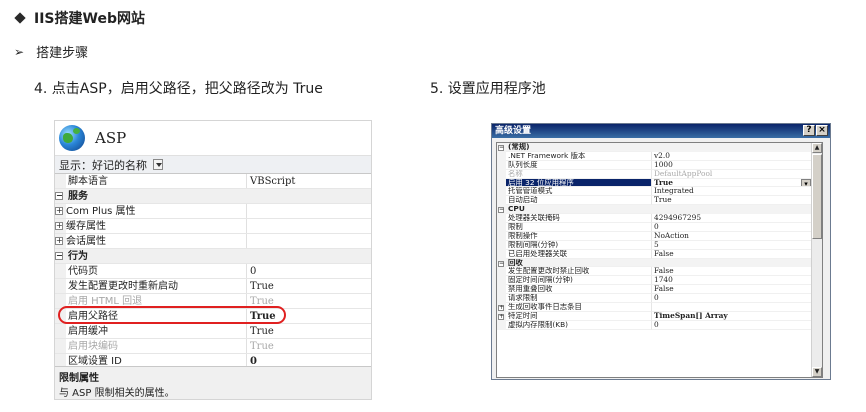  Describe the element at coordinates (732, 156) in the screenshot. I see `property-value: v2.0` at that location.